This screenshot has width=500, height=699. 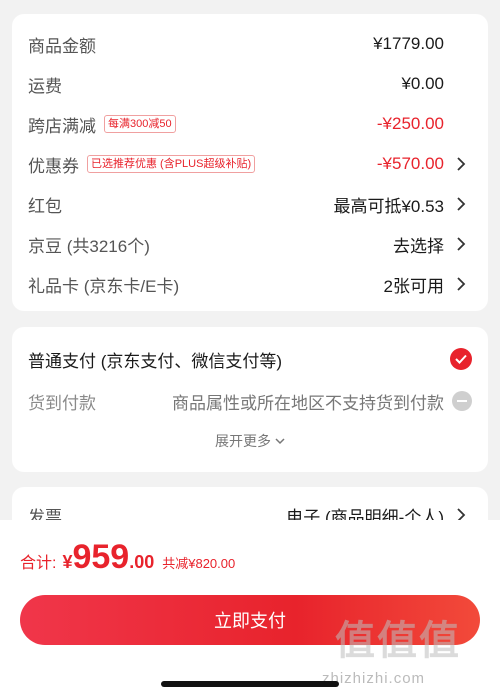 What do you see at coordinates (45, 86) in the screenshot?
I see `shipping-label: 运费` at bounding box center [45, 86].